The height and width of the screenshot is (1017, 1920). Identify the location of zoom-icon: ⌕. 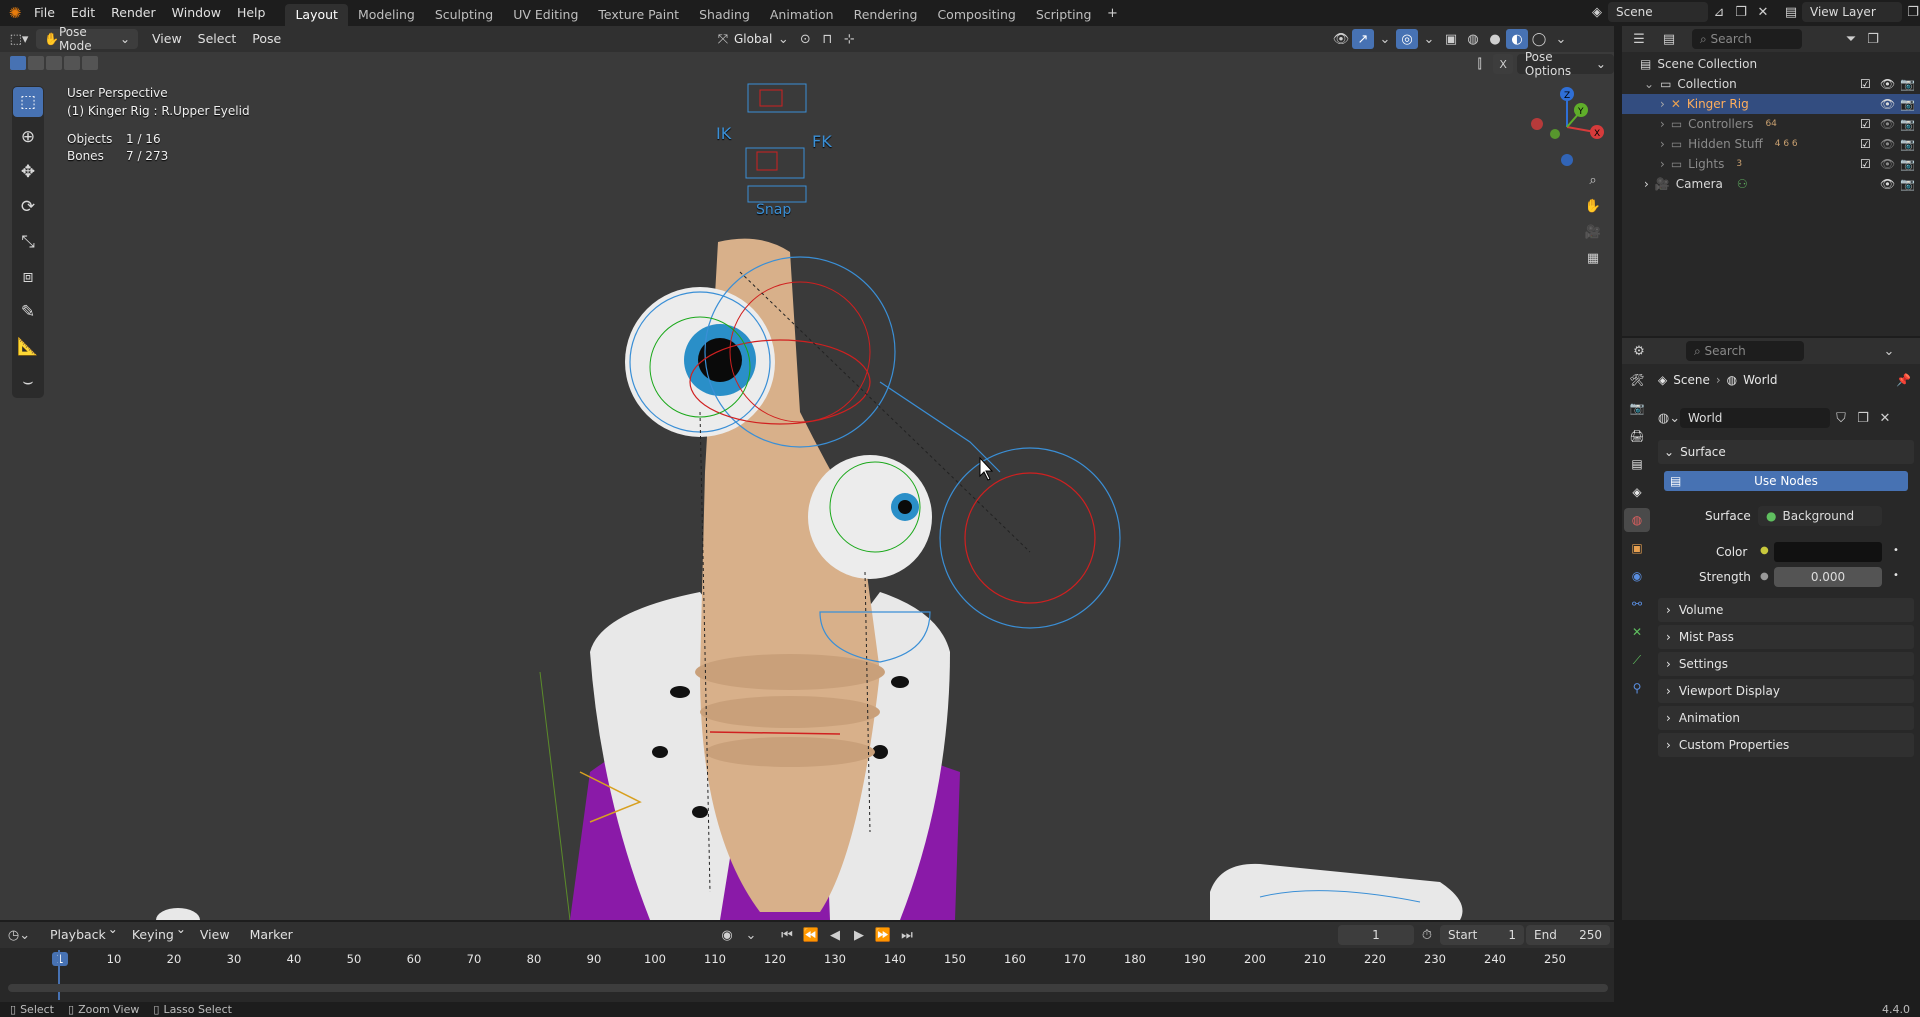
(1593, 180).